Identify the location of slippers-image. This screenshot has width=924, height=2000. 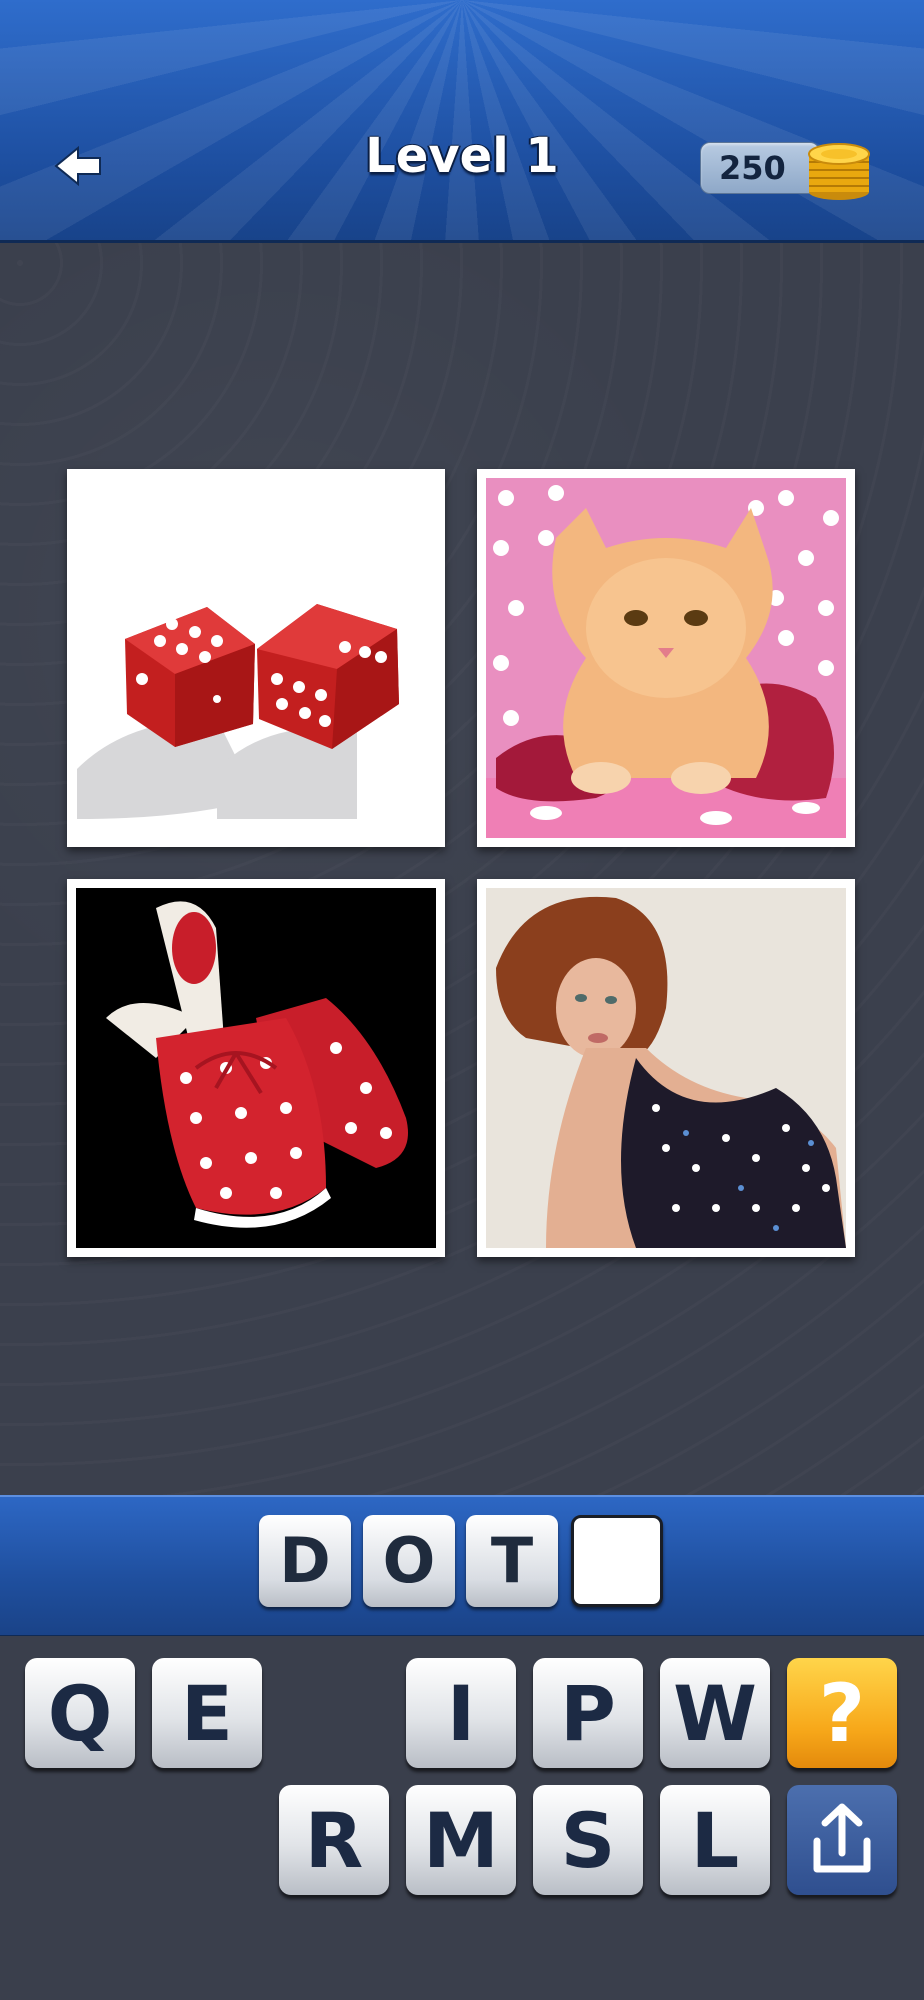
(256, 1068).